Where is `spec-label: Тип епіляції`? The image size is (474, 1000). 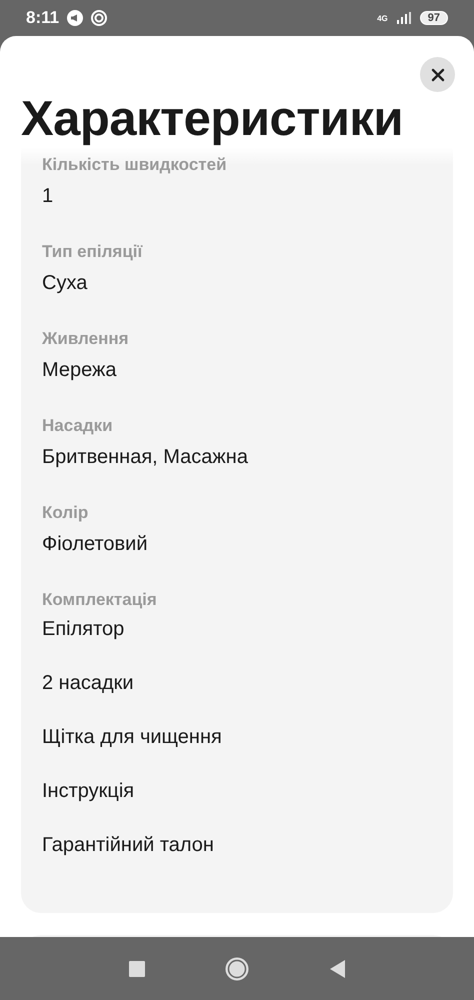
spec-label: Тип епіляції is located at coordinates (93, 252).